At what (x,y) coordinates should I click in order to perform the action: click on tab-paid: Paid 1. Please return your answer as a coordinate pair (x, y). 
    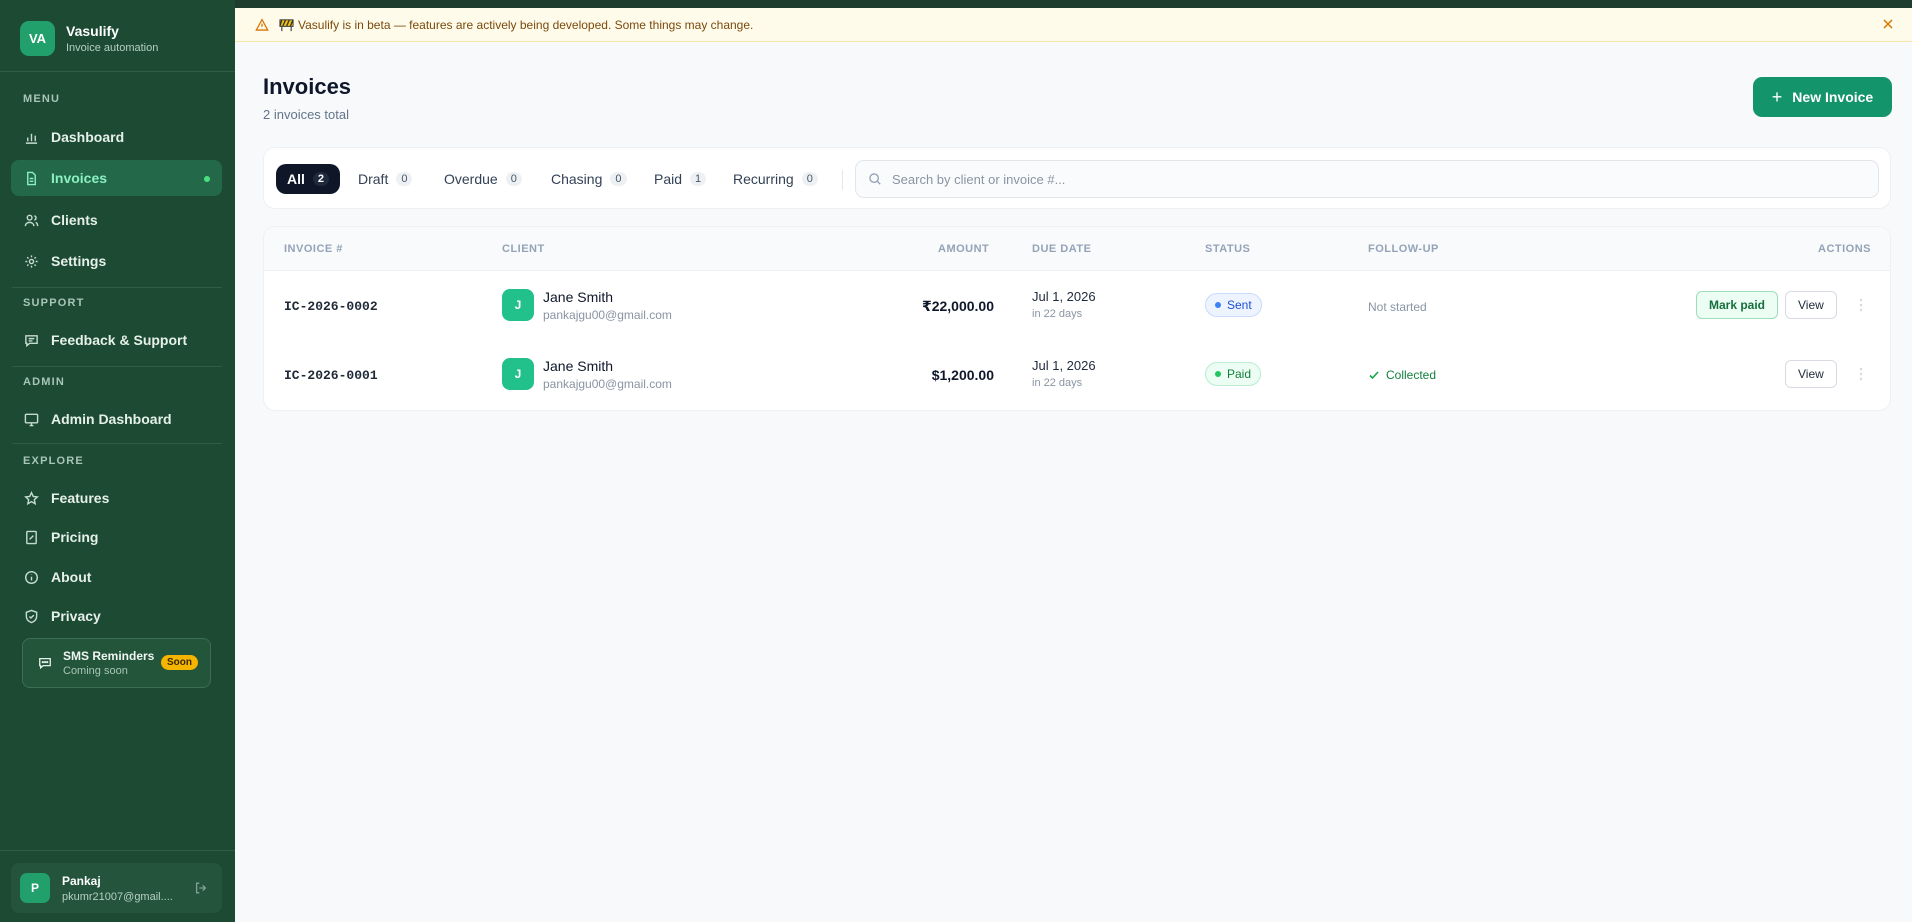
    Looking at the image, I should click on (680, 179).